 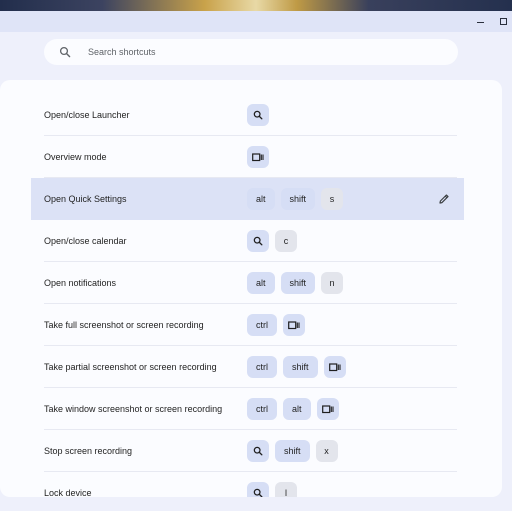 I want to click on key-n: n, so click(x=332, y=283).